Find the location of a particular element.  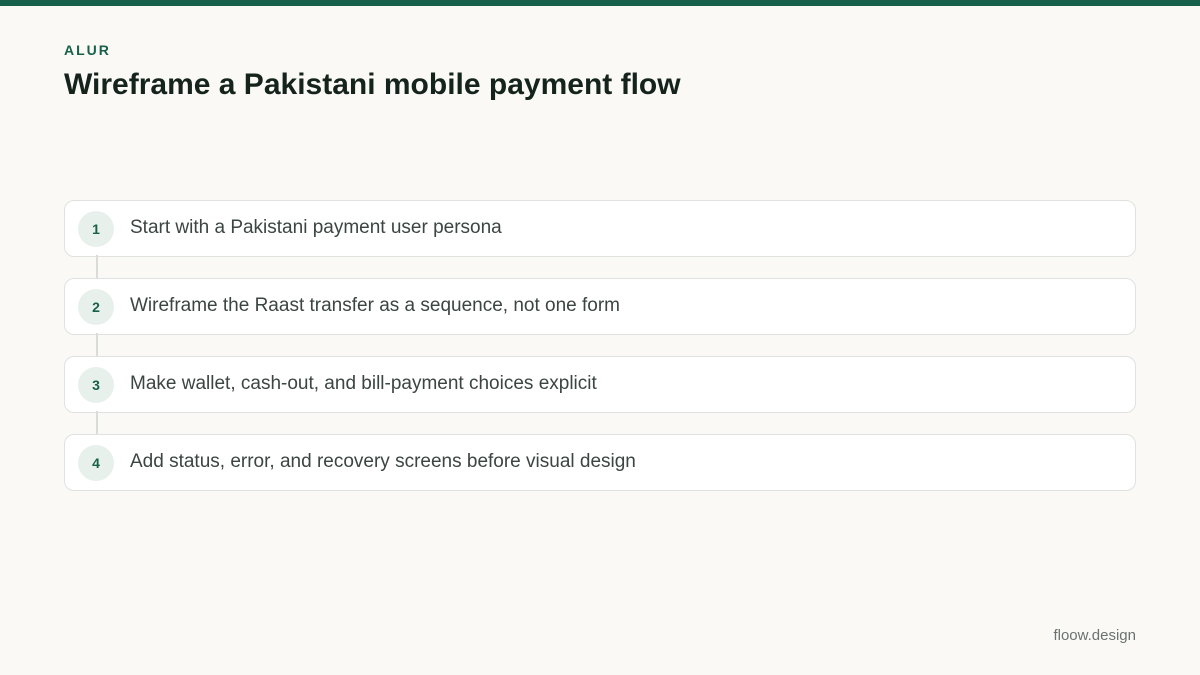

eyebrow-label: ALUR is located at coordinates (87, 50).